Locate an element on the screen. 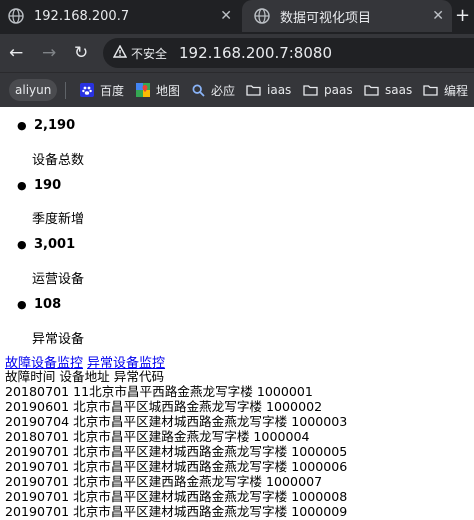 This screenshot has height=520, width=474. forward-arrow-icon: → is located at coordinates (49, 53).